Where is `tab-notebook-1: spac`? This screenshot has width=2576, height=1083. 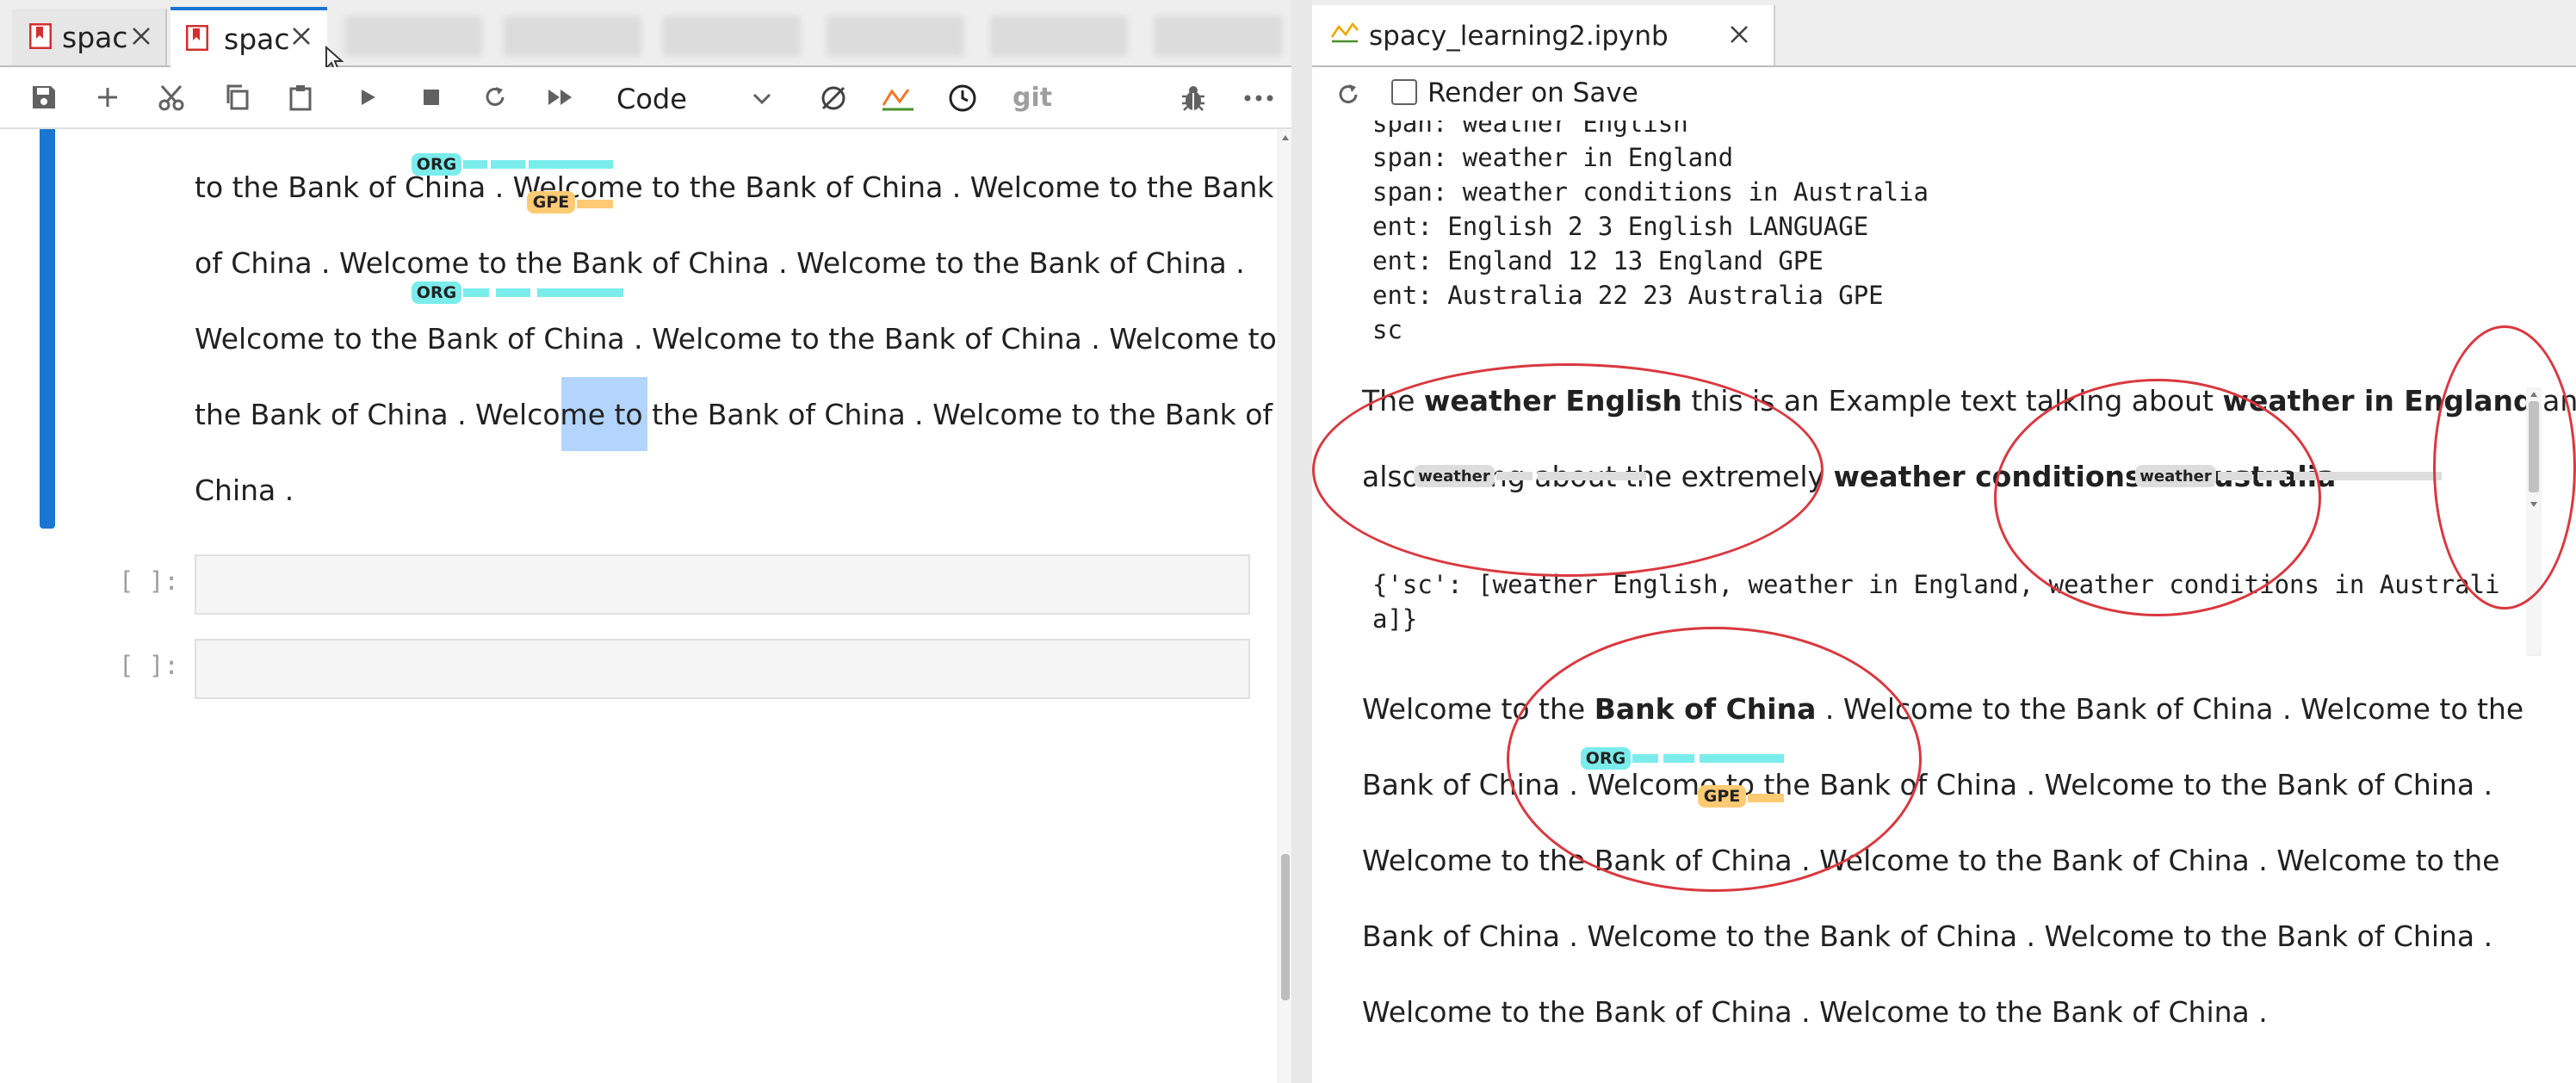
tab-notebook-1: spac is located at coordinates (90, 37).